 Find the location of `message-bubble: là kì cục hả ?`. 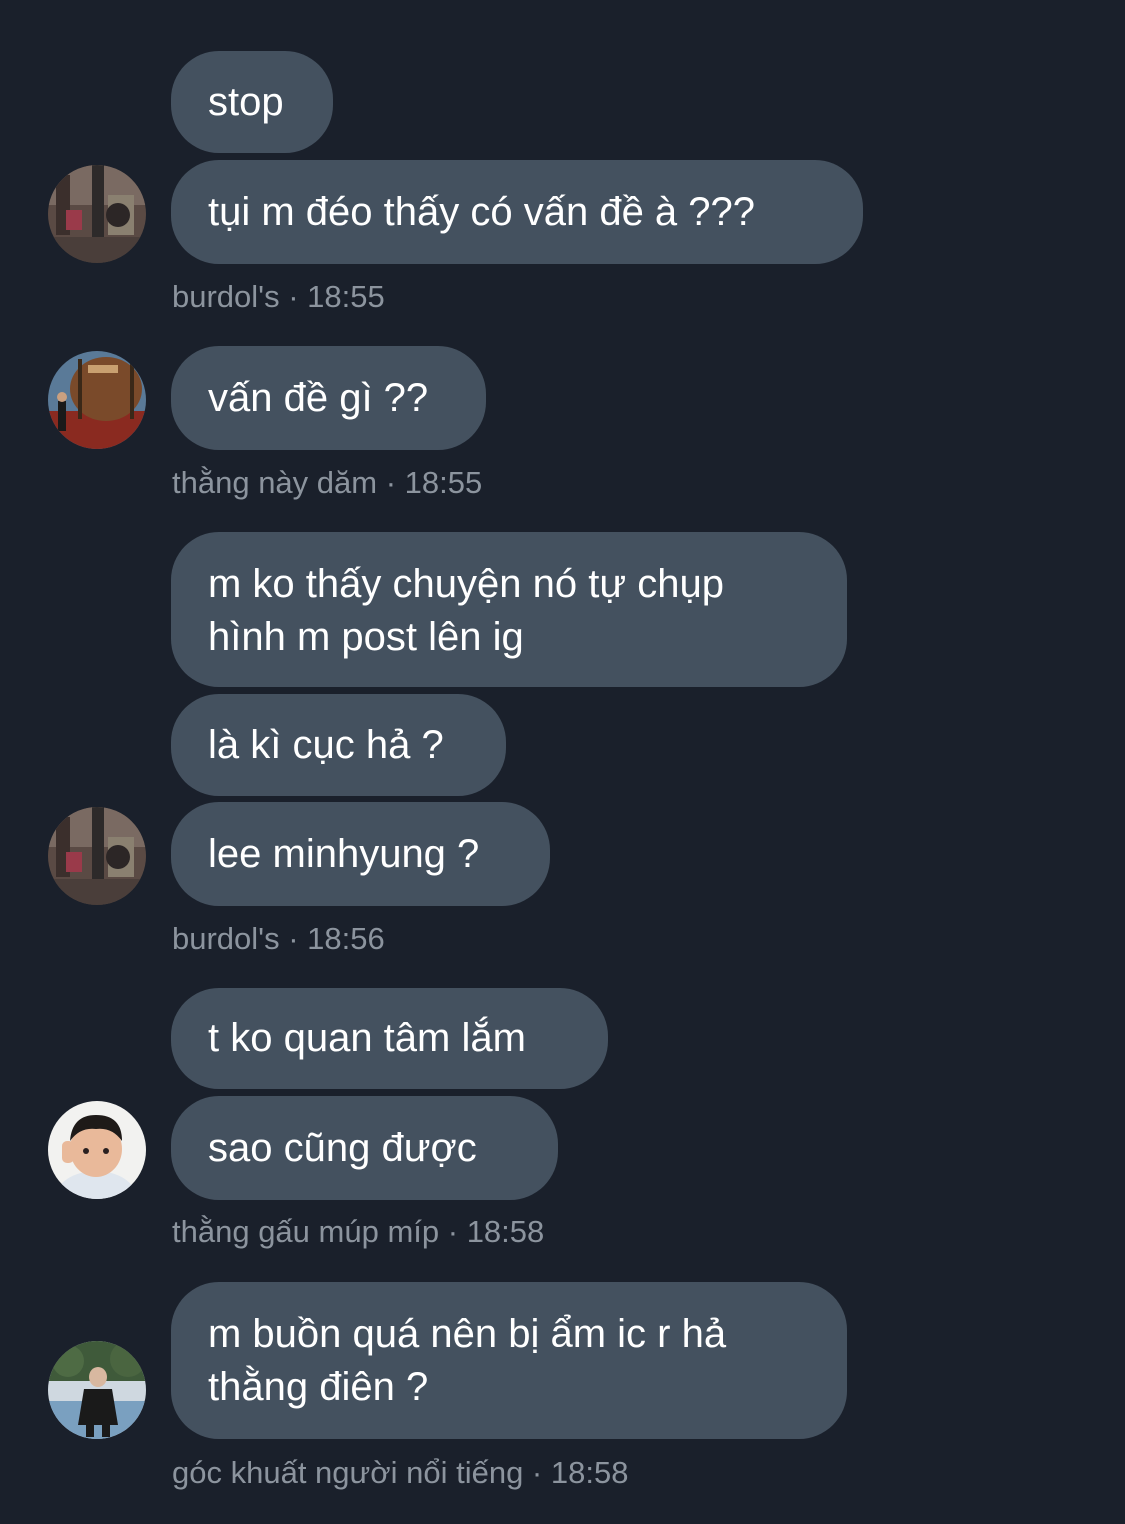

message-bubble: là kì cục hả ? is located at coordinates (338, 745).